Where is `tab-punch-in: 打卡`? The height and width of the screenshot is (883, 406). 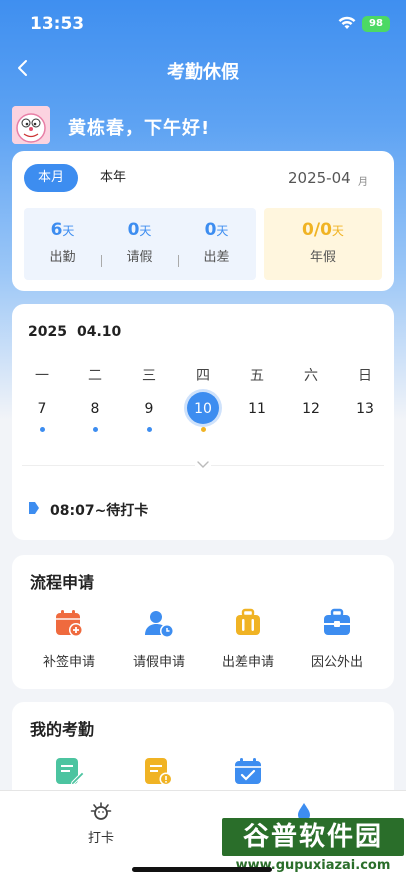 tab-punch-in: 打卡 is located at coordinates (101, 823).